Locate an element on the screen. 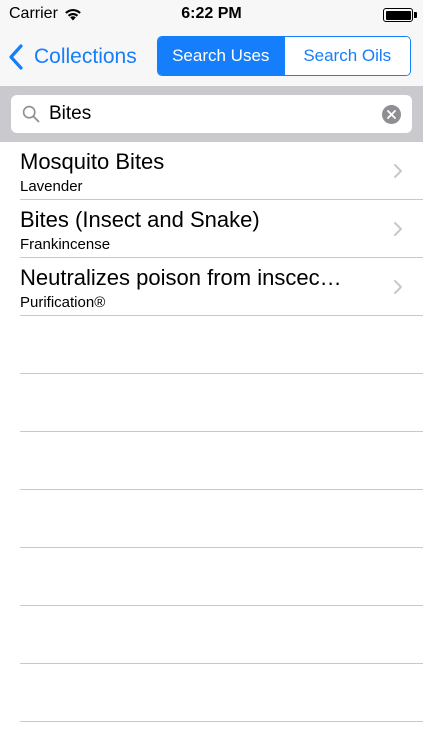 The height and width of the screenshot is (750, 423). back-button: Collections is located at coordinates (72, 57).